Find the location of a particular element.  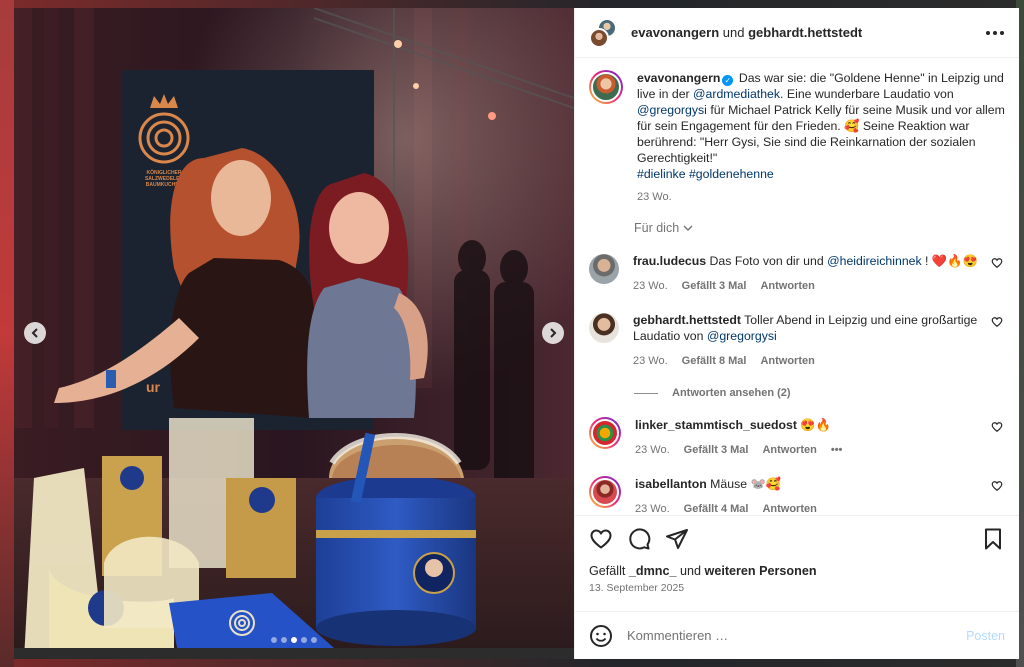

header-username-1: evavonangern is located at coordinates (675, 32).